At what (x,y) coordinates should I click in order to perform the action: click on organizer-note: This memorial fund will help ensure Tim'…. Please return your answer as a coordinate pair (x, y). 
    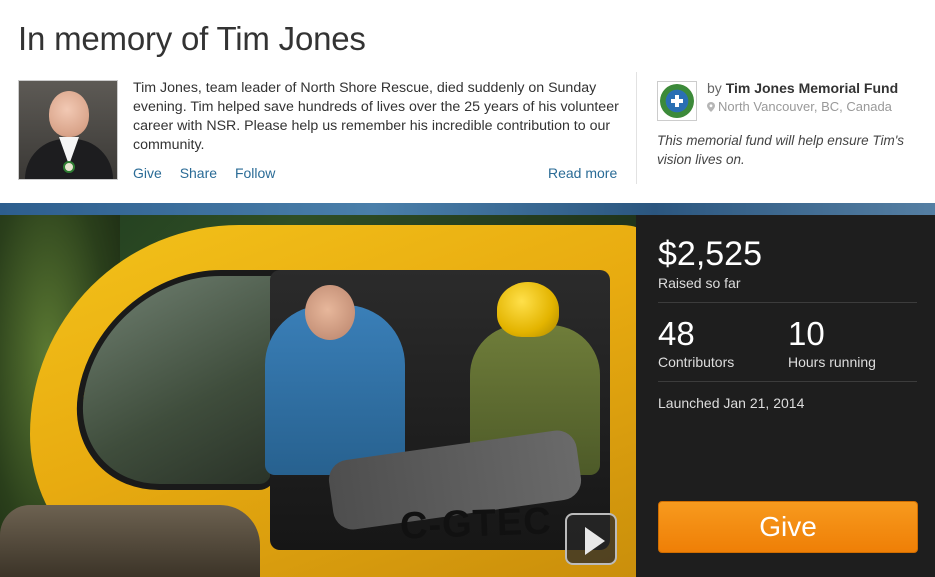
    Looking at the image, I should click on (781, 150).